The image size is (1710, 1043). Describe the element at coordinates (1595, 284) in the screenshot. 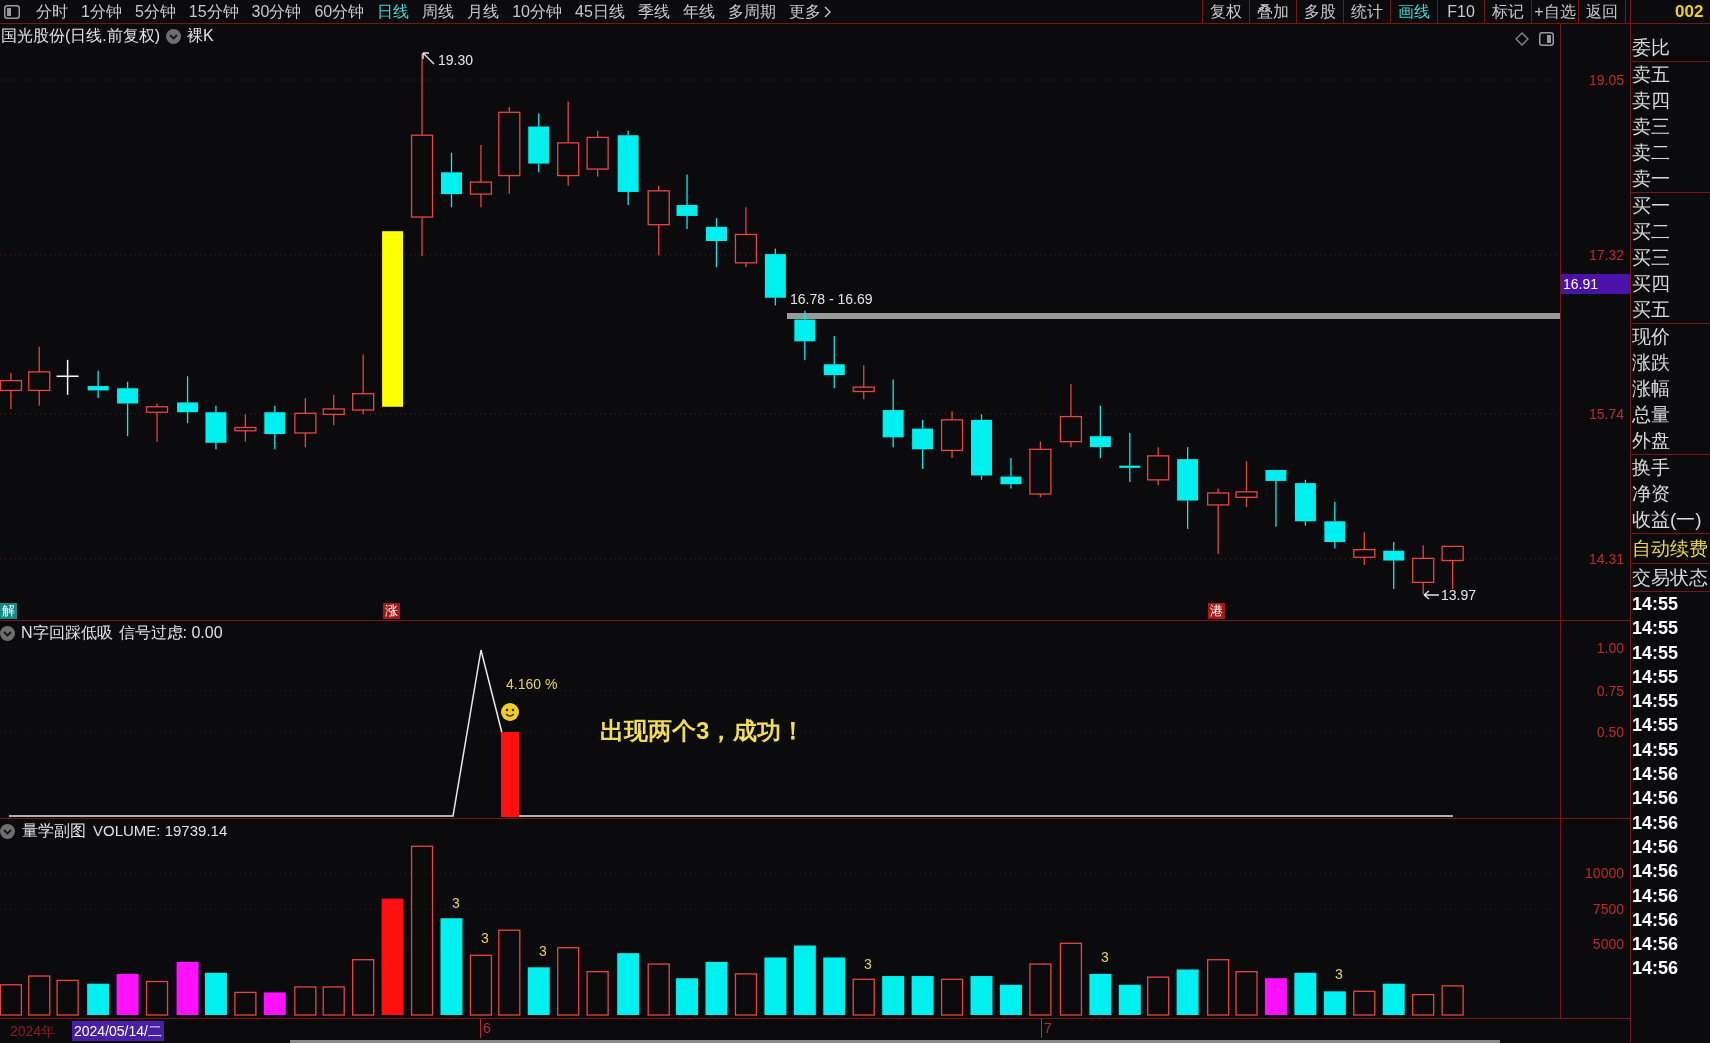

I see `current-price-label: 16.91` at that location.